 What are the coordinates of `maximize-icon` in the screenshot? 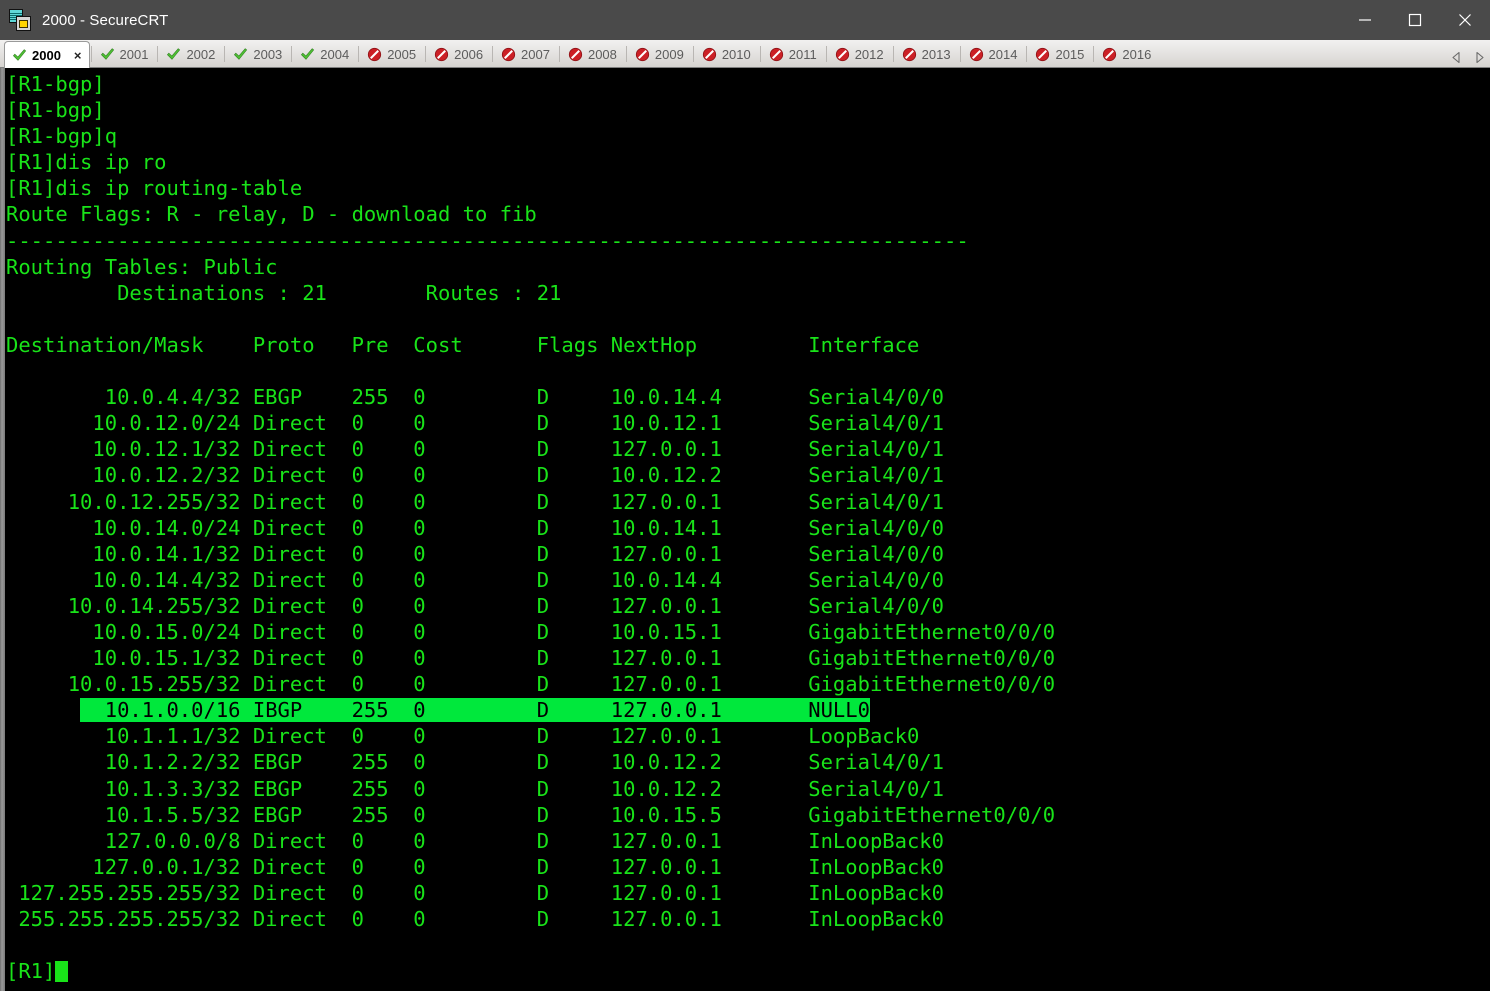 It's located at (1415, 20).